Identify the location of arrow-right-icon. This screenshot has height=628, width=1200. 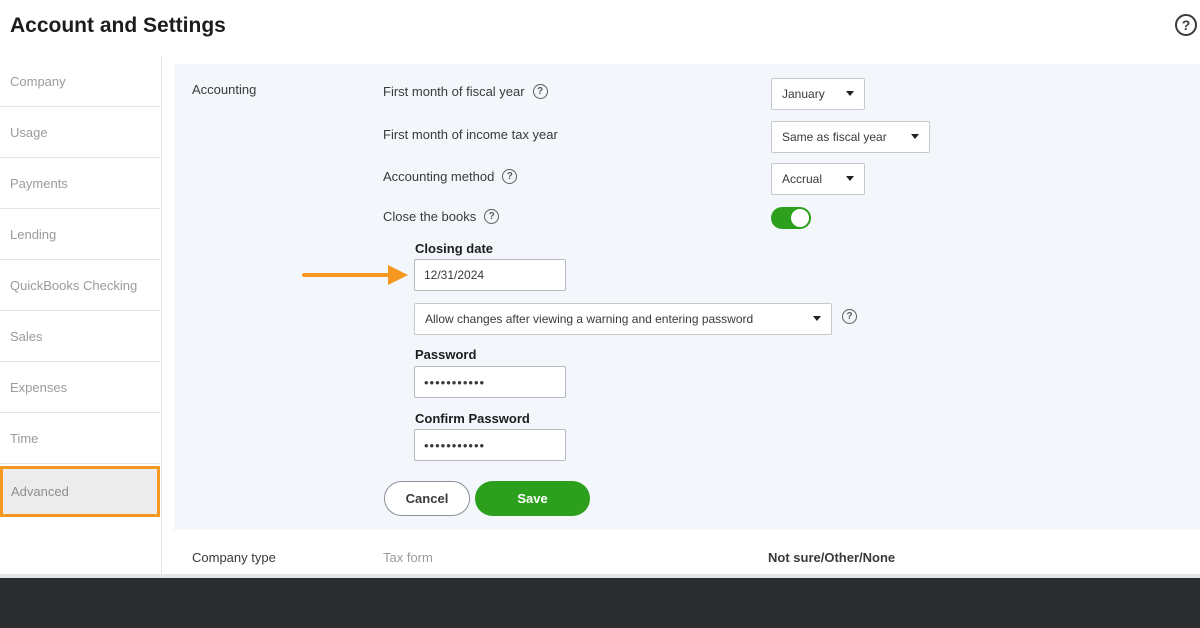
(355, 275).